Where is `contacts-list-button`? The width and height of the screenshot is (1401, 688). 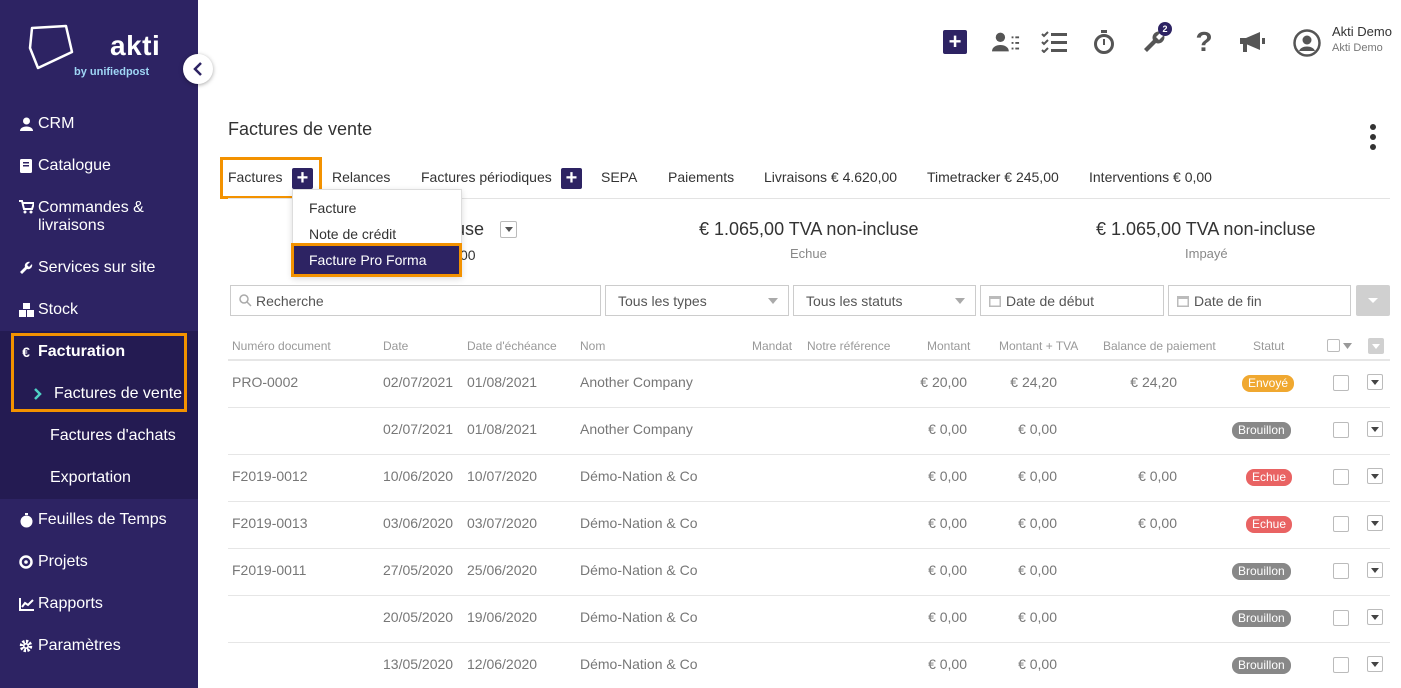
contacts-list-button is located at coordinates (1006, 42).